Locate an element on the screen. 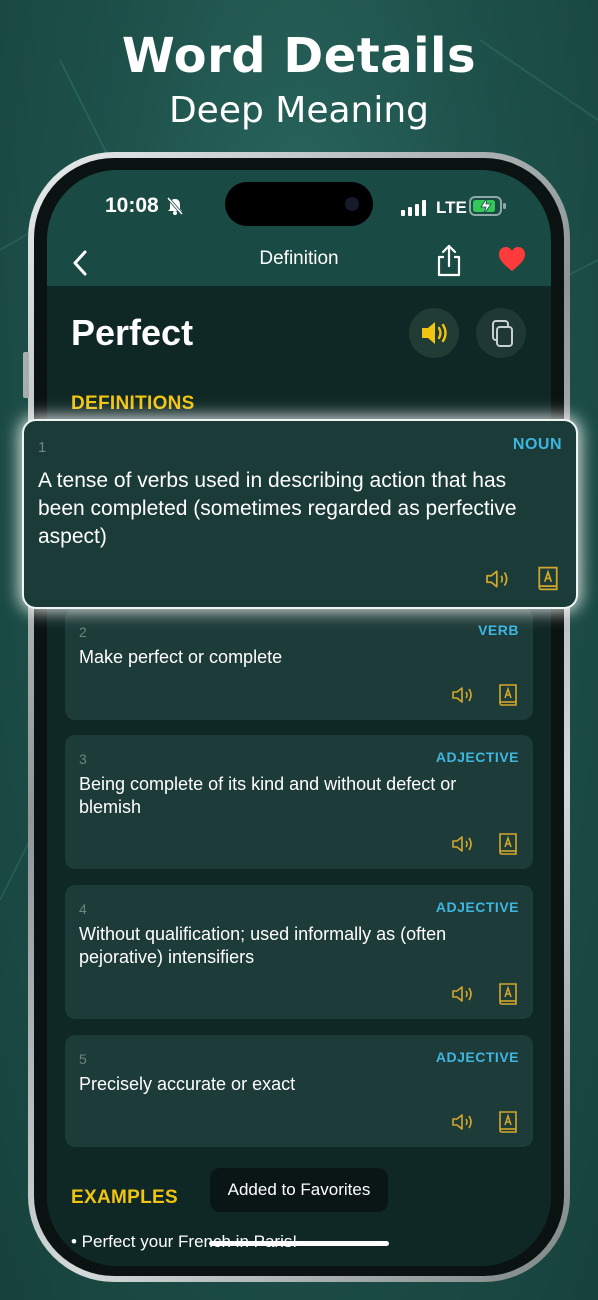 The height and width of the screenshot is (1300, 598). definition-text: Precisely accurate or exact is located at coordinates (187, 1084).